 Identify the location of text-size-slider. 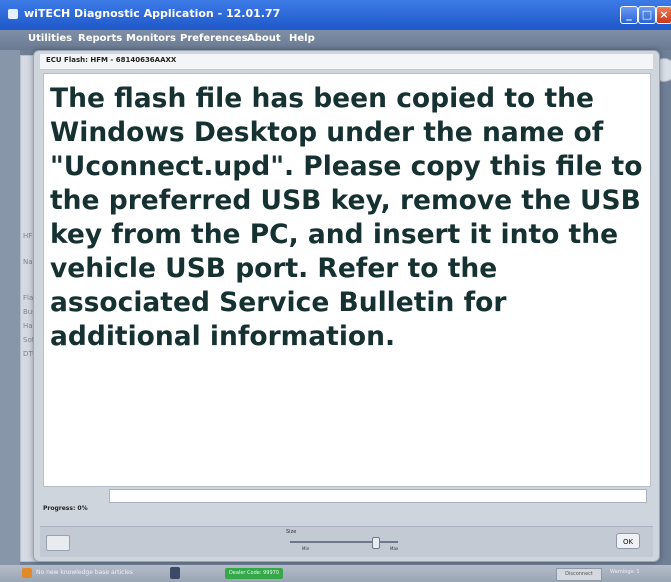
(344, 543).